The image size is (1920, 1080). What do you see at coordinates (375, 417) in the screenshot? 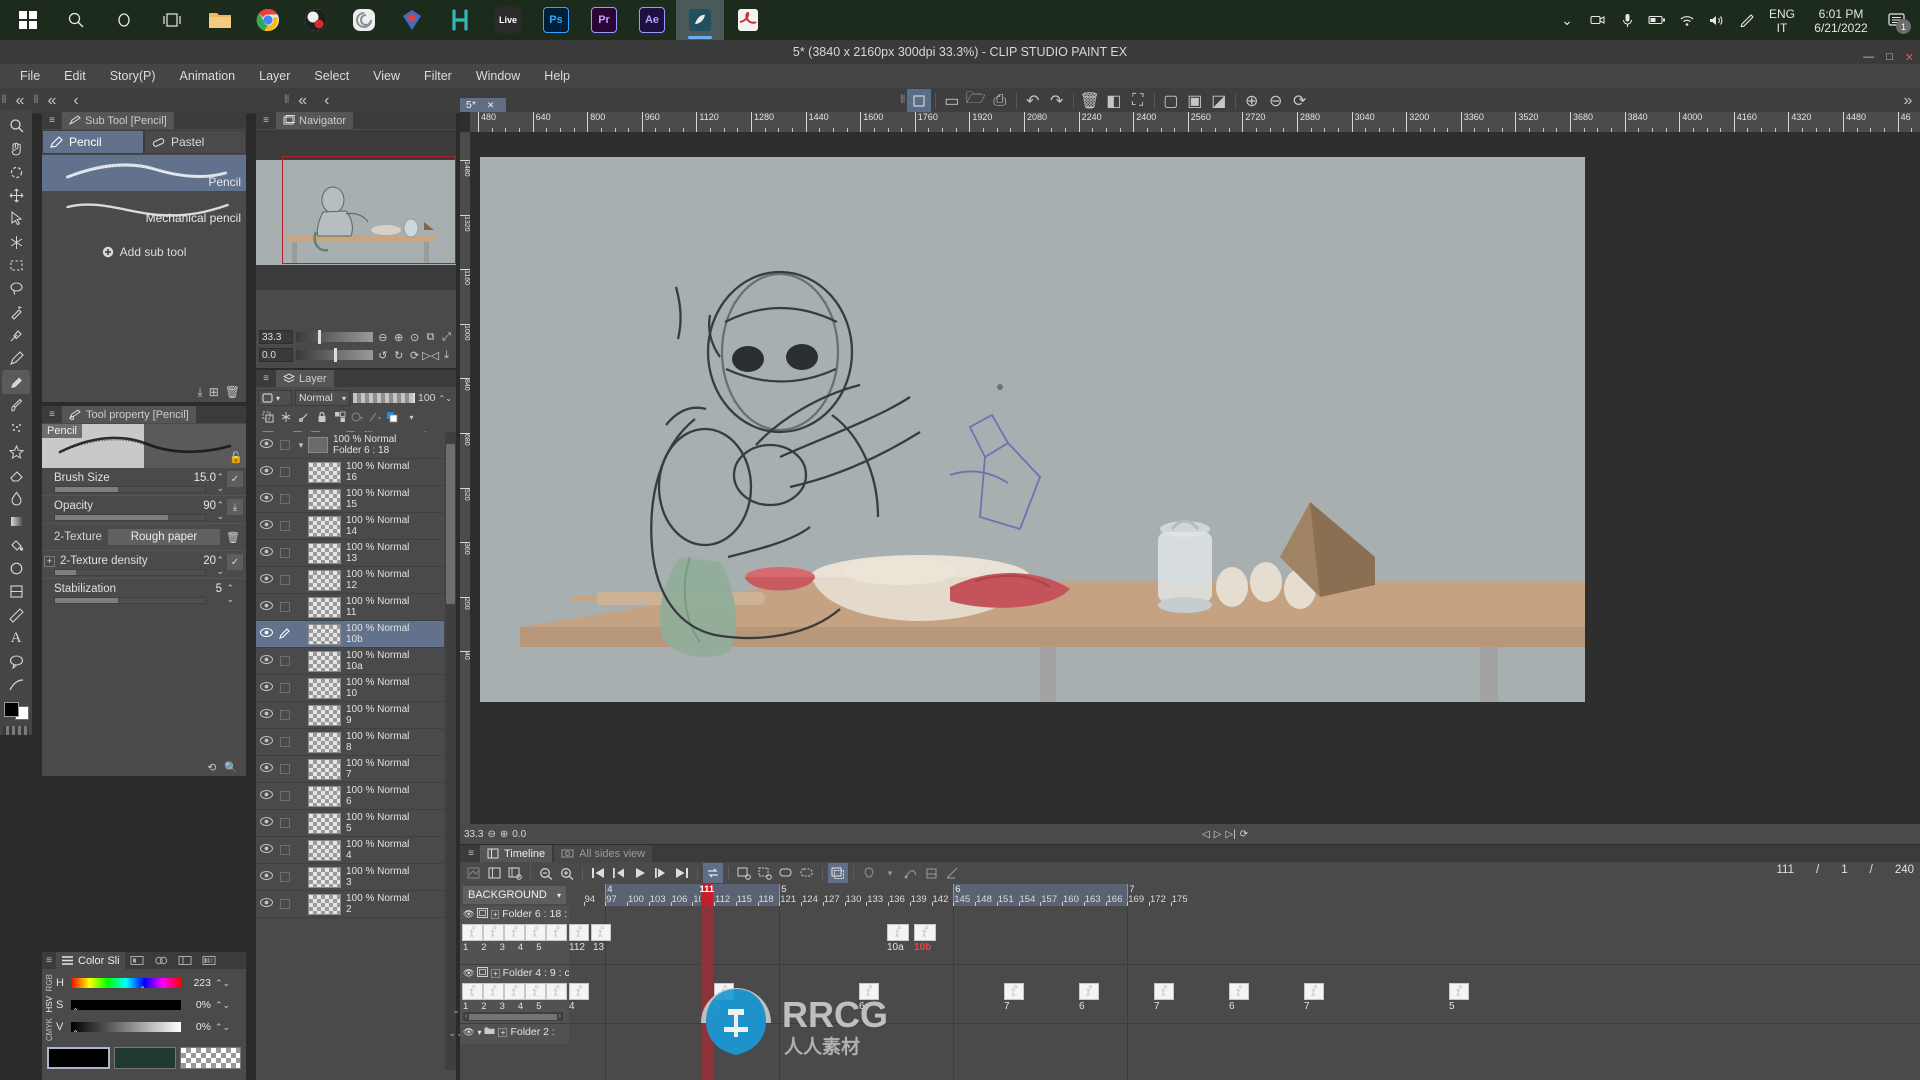
I see `ruler-range-icon: ▾` at bounding box center [375, 417].